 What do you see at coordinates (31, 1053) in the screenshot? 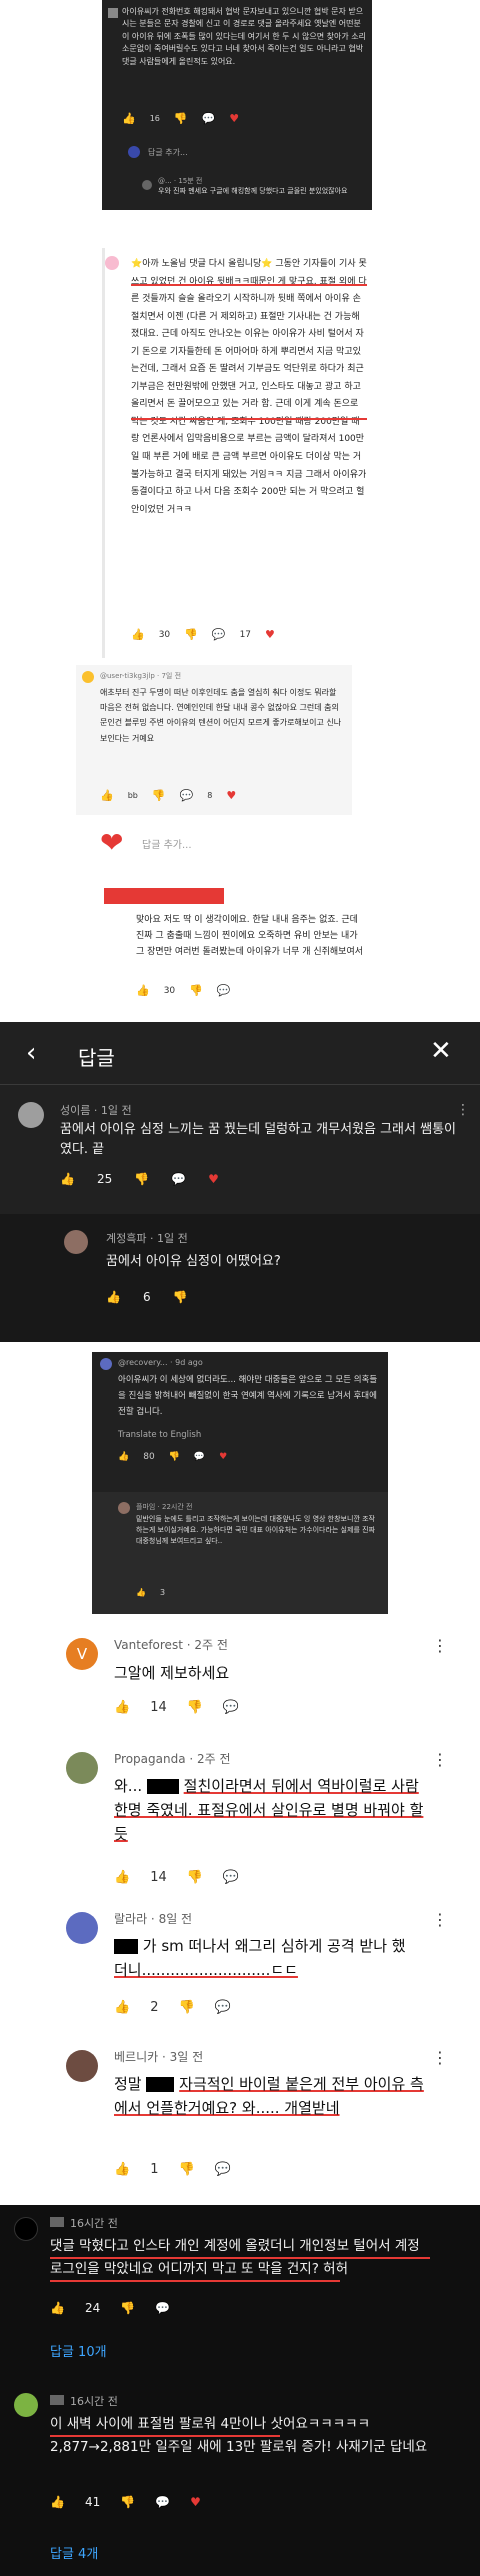
I see `back-arrow-icon: ‹` at bounding box center [31, 1053].